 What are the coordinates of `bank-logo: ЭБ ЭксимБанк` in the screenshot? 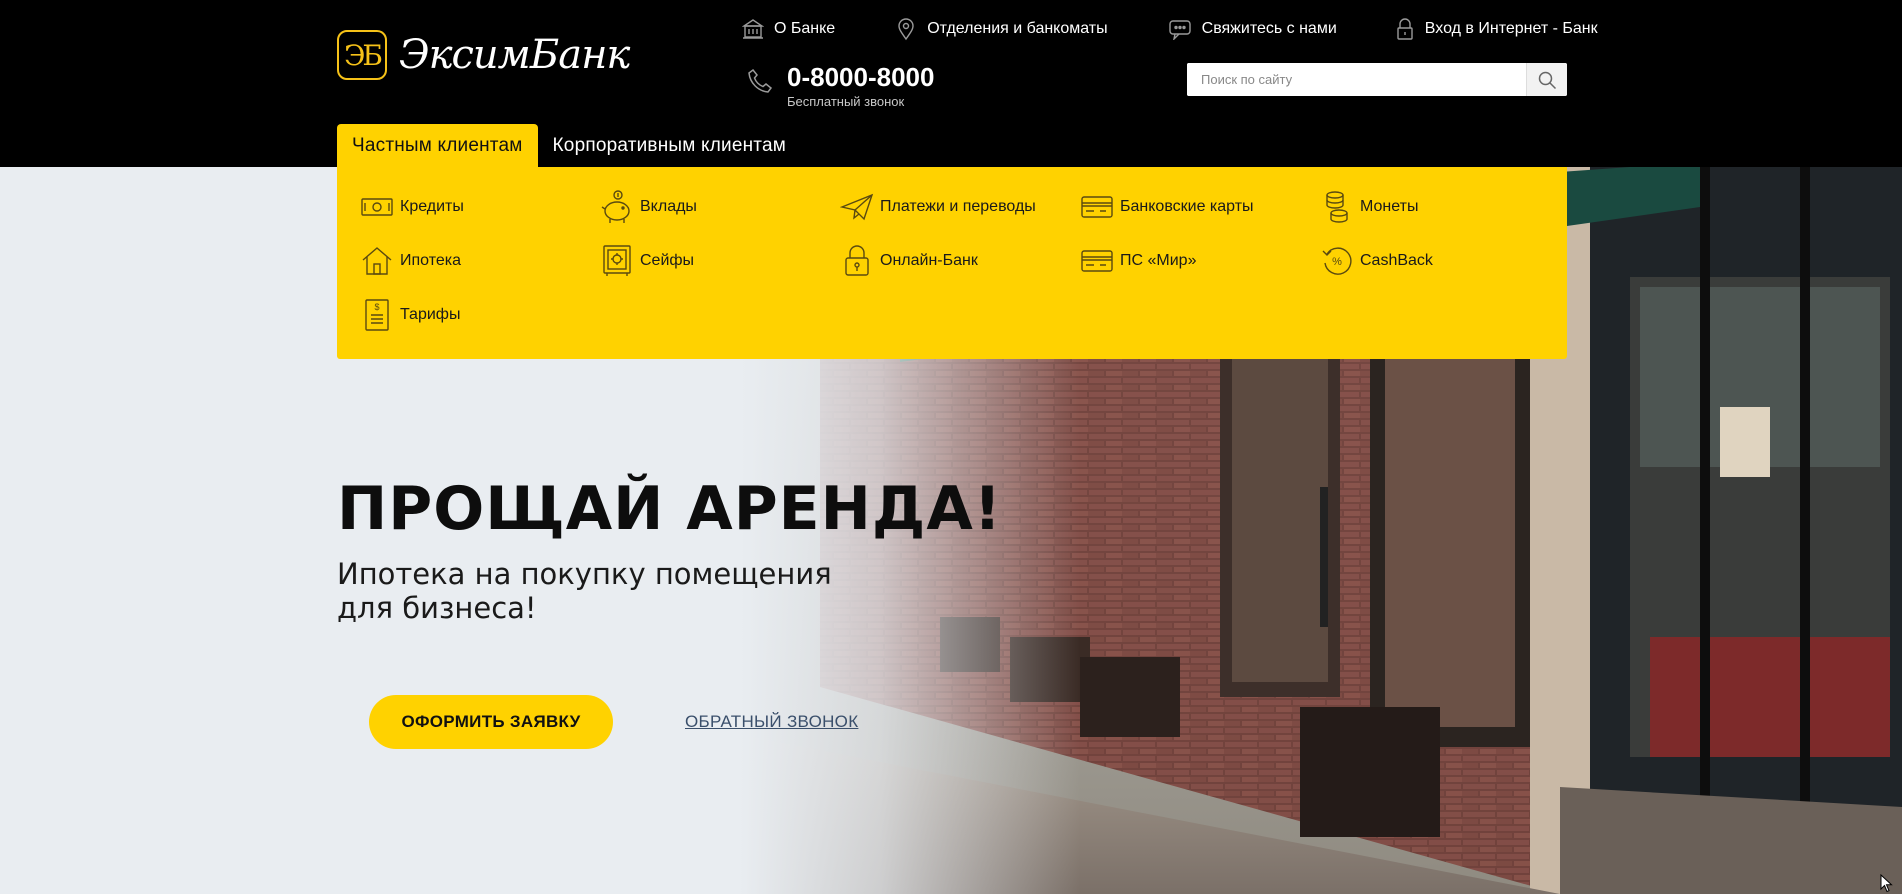 It's located at (483, 55).